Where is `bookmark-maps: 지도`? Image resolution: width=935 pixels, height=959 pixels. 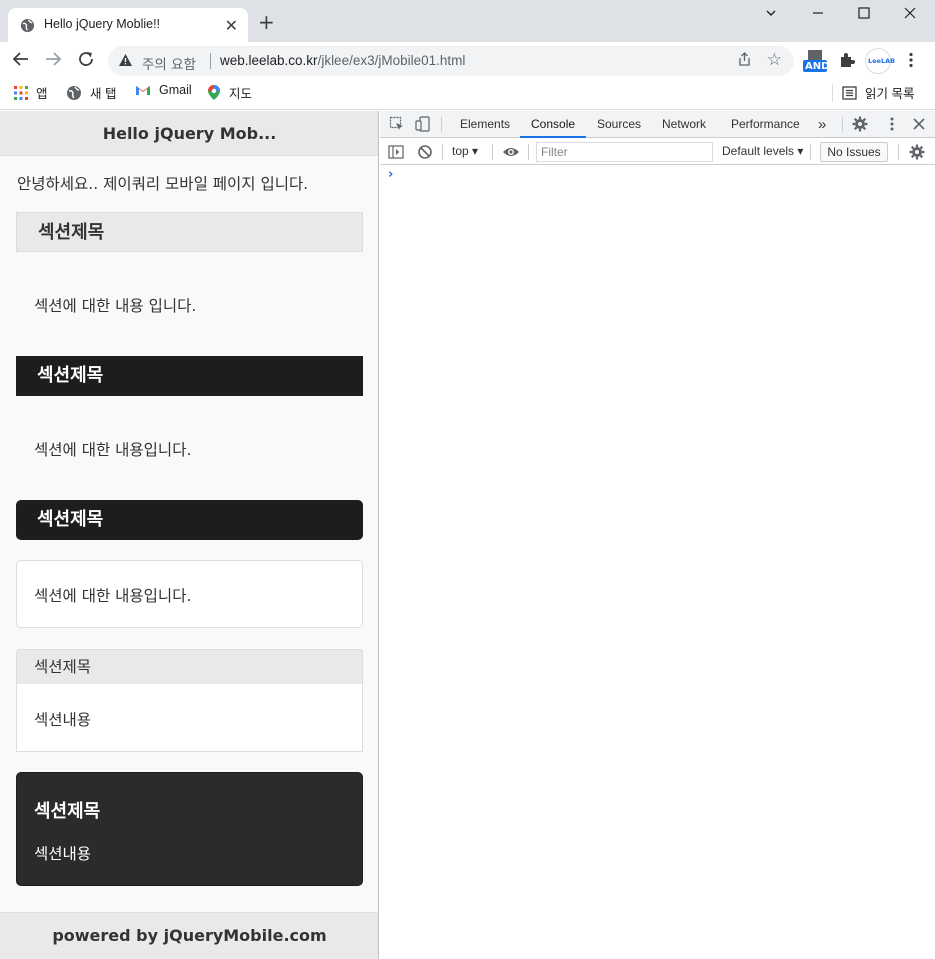
bookmark-maps: 지도 is located at coordinates (229, 92).